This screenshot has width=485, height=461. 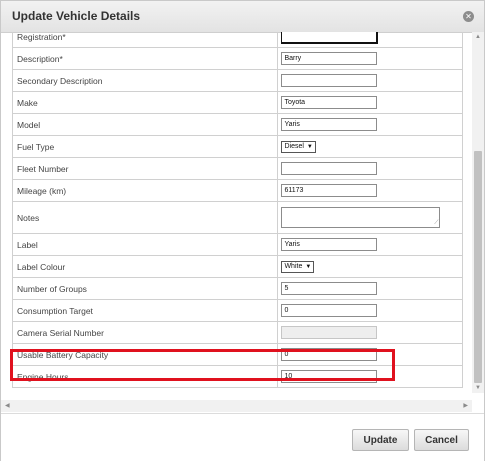 What do you see at coordinates (145, 146) in the screenshot?
I see `fuel-type-label: Fuel Type` at bounding box center [145, 146].